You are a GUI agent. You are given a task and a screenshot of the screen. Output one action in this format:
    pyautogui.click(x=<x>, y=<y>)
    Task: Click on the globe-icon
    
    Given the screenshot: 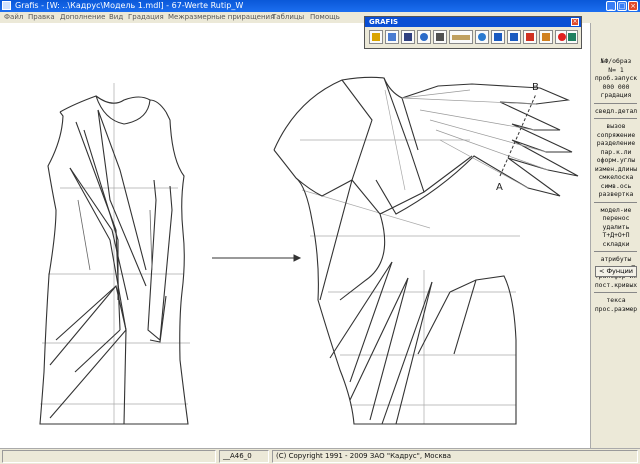 What is the action you would take?
    pyautogui.click(x=482, y=37)
    